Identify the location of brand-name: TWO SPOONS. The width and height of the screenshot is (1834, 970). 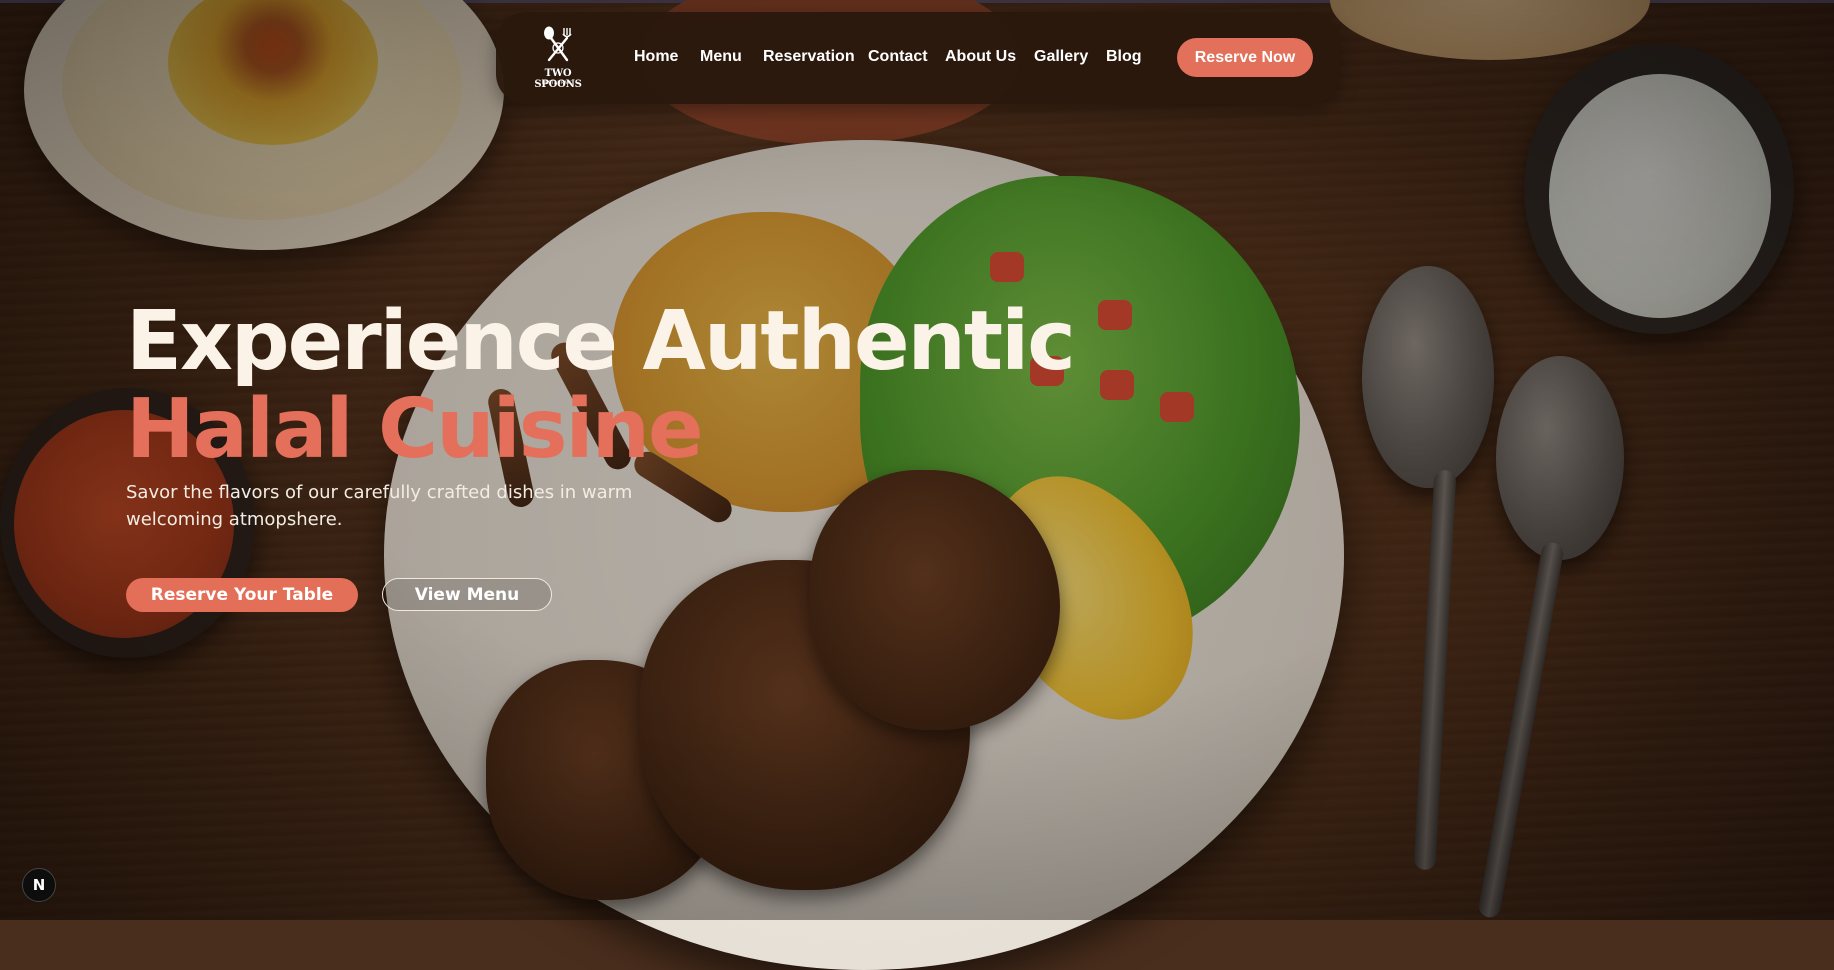
(558, 79).